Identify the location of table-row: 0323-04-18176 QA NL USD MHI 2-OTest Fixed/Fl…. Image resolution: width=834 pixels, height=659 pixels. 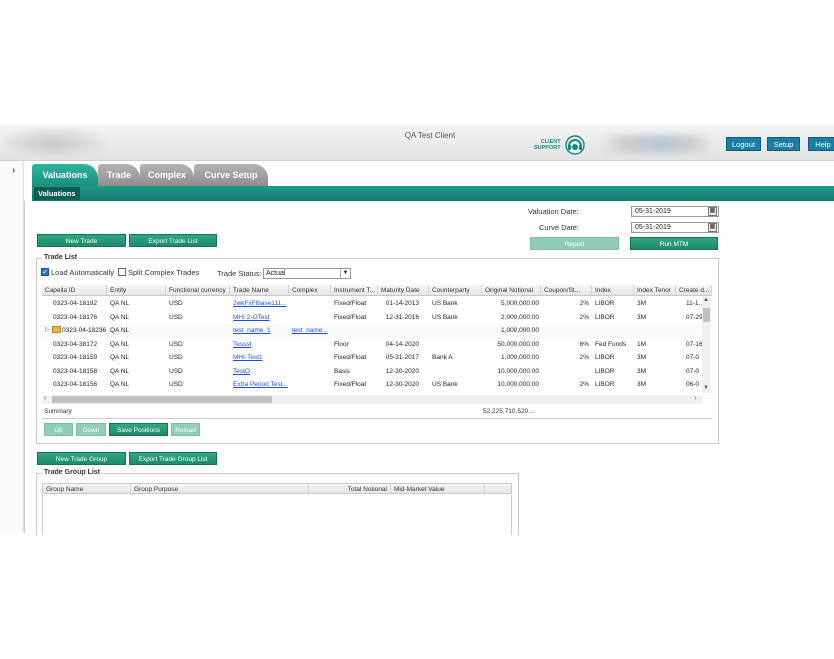
(372, 318).